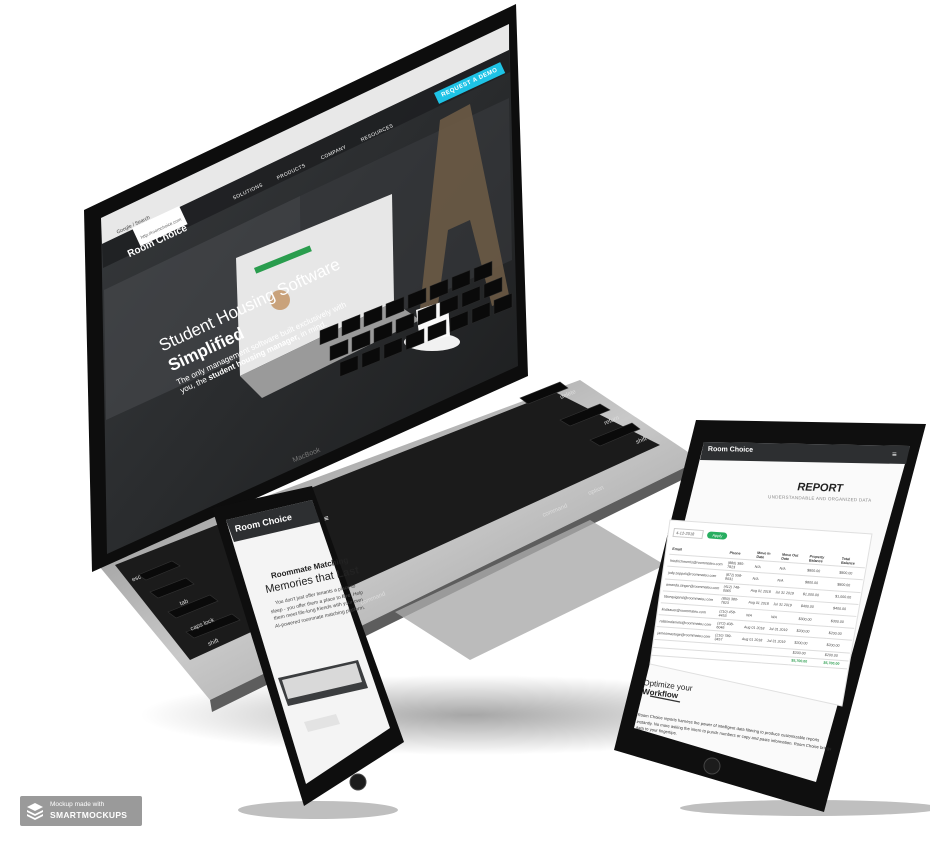  I want to click on tablet-home-button, so click(712, 766).